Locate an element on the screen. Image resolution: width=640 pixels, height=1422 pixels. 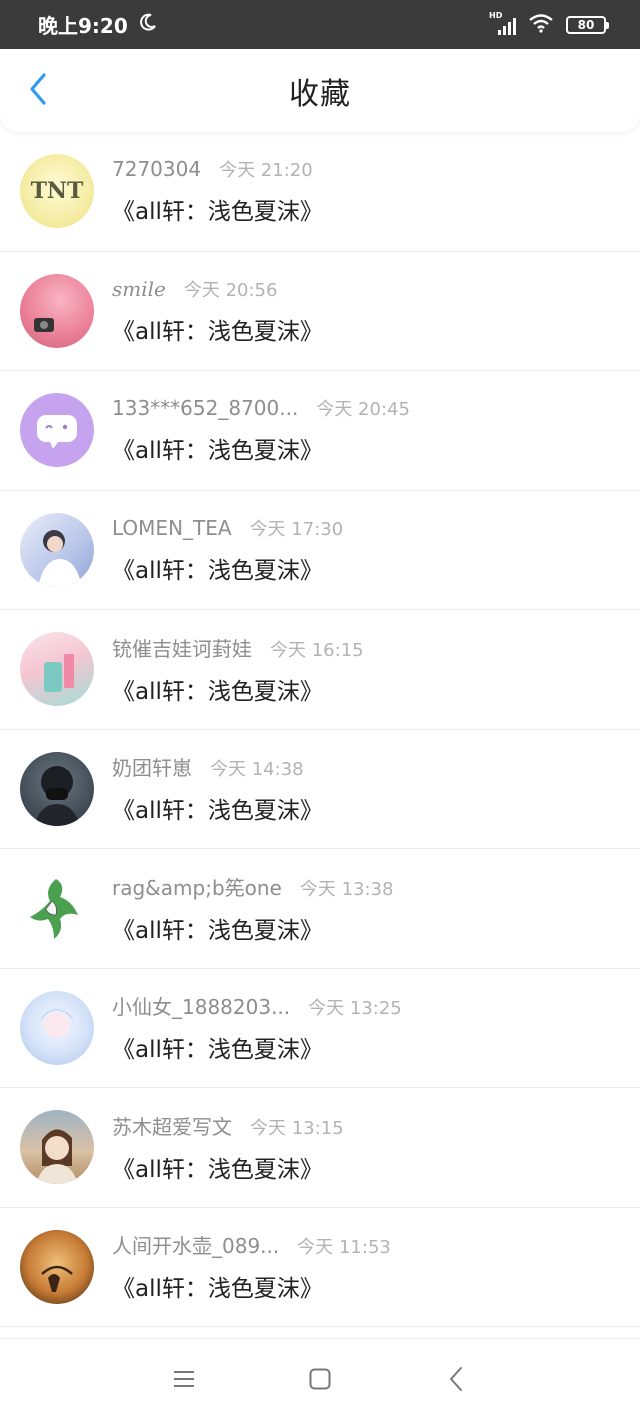
list-item: 人间开水壶_089... 今天 11:53 《all轩：浅色夏沫》 is located at coordinates (320, 1267).